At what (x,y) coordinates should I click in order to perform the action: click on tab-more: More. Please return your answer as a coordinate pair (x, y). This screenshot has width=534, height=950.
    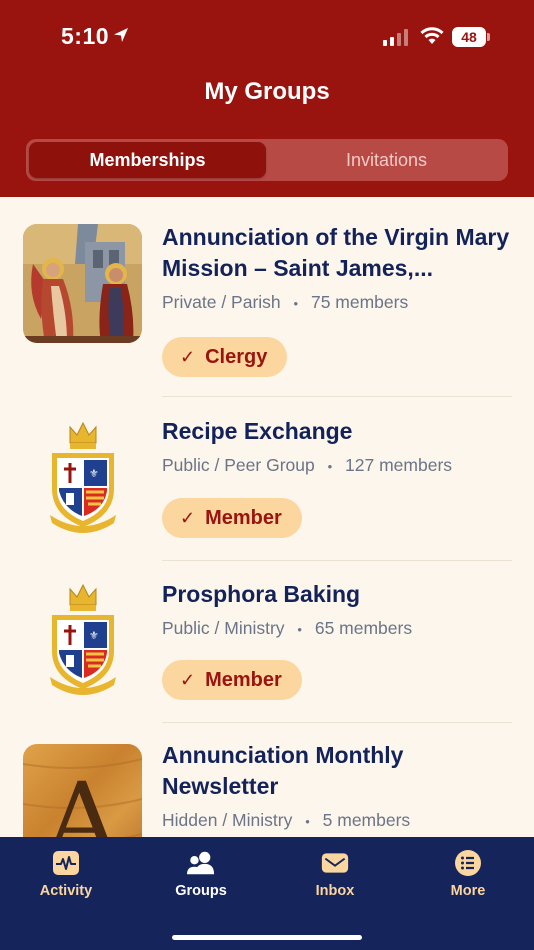
    Looking at the image, I should click on (468, 874).